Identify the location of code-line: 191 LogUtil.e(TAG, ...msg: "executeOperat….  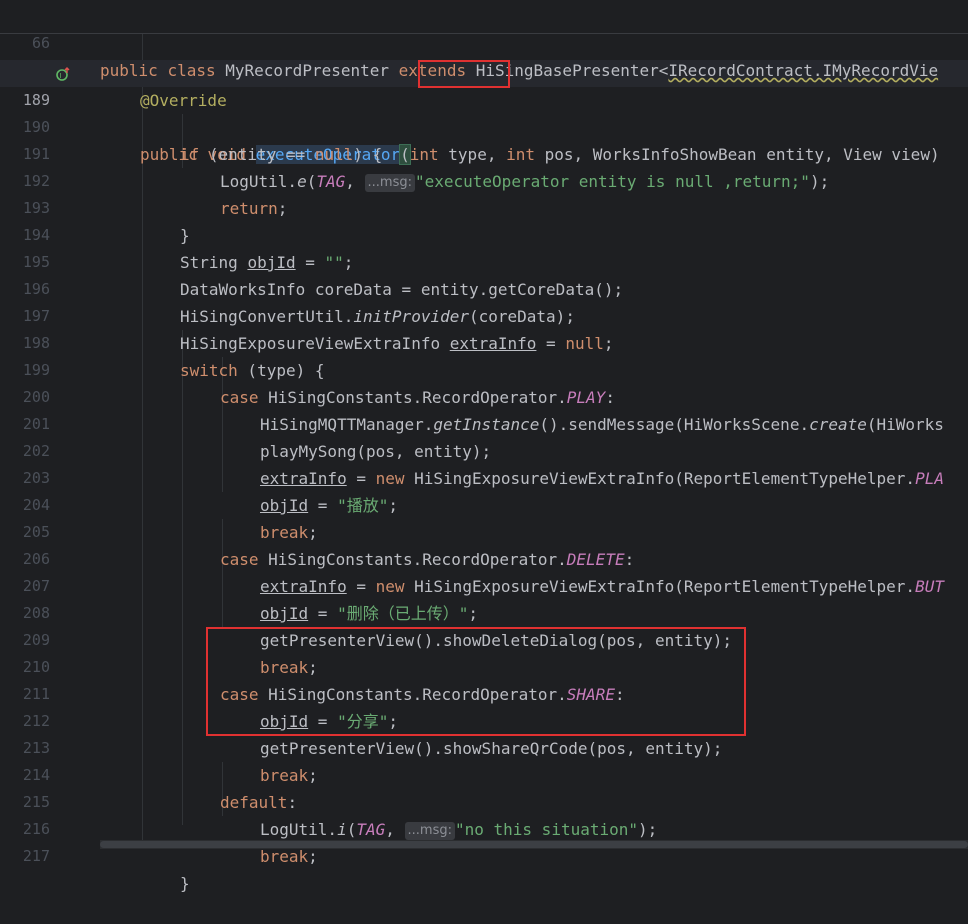
(484, 153).